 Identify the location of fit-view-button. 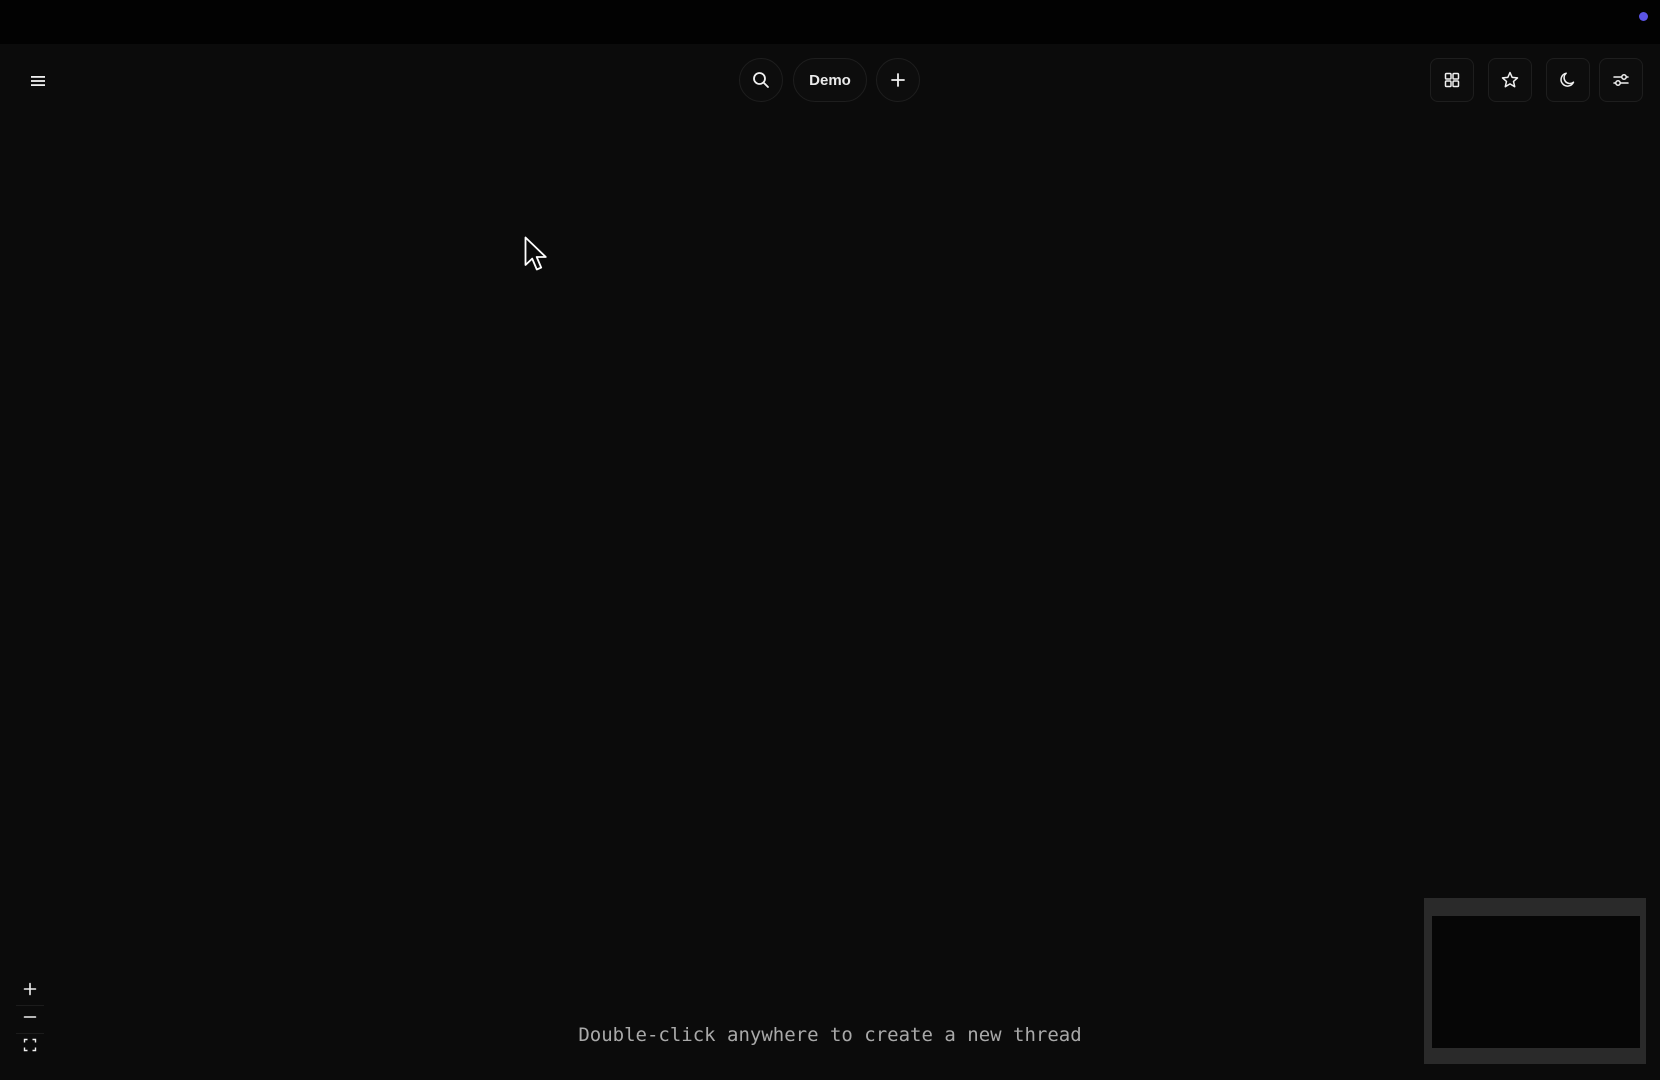
(30, 1047).